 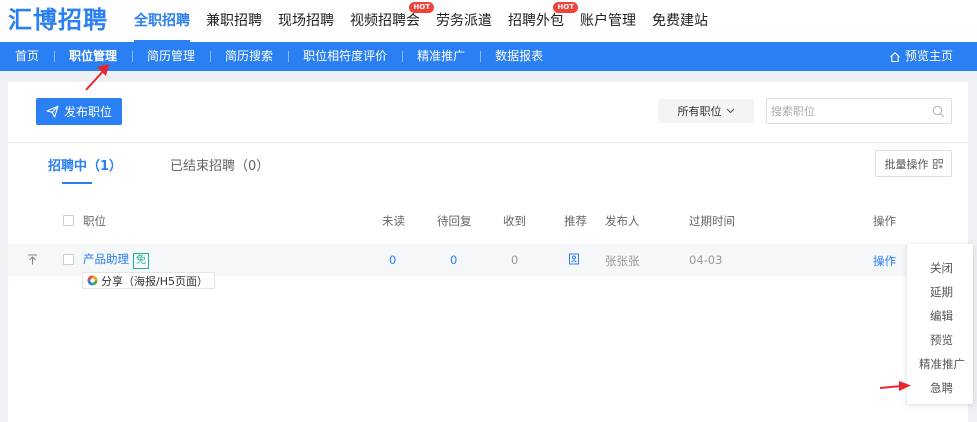 I want to click on row-action-button: 操作, so click(x=884, y=261).